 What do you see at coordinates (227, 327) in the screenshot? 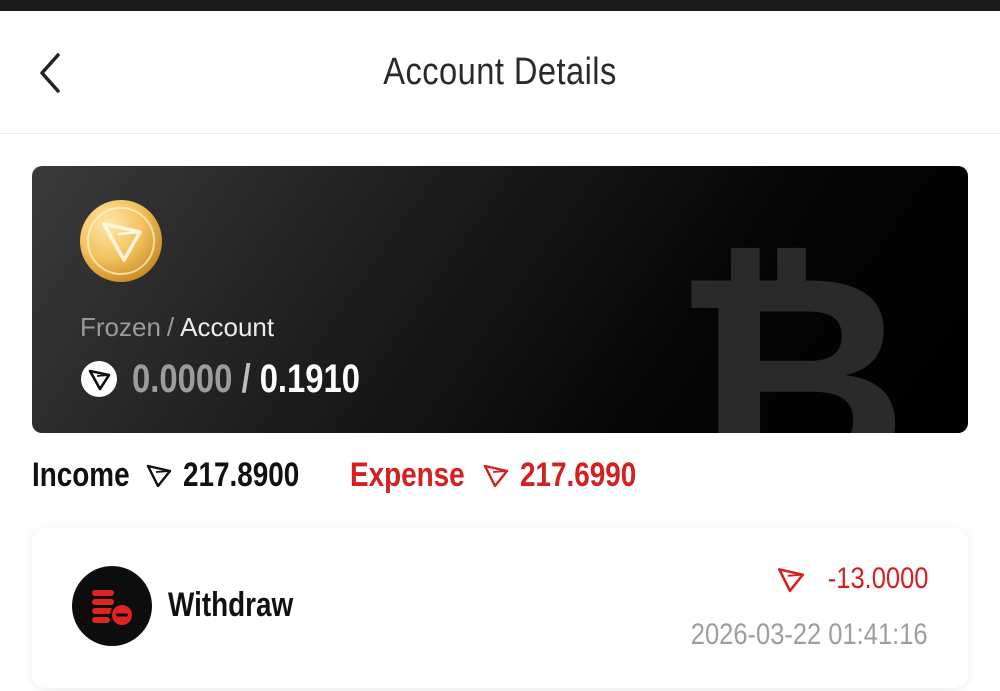
I see `account-label: Account` at bounding box center [227, 327].